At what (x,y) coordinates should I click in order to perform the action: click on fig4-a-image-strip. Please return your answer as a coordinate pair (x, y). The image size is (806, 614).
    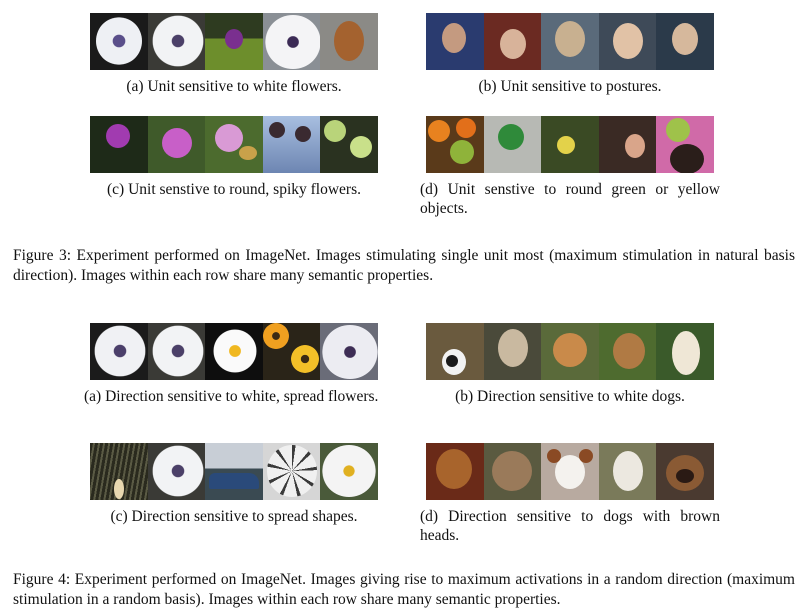
    Looking at the image, I should click on (234, 351).